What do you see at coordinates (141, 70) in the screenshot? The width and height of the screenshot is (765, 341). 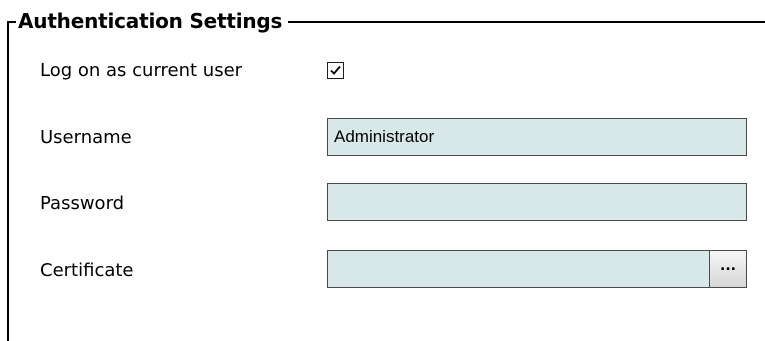 I see `log-on-current-user-label: Log on as current user` at bounding box center [141, 70].